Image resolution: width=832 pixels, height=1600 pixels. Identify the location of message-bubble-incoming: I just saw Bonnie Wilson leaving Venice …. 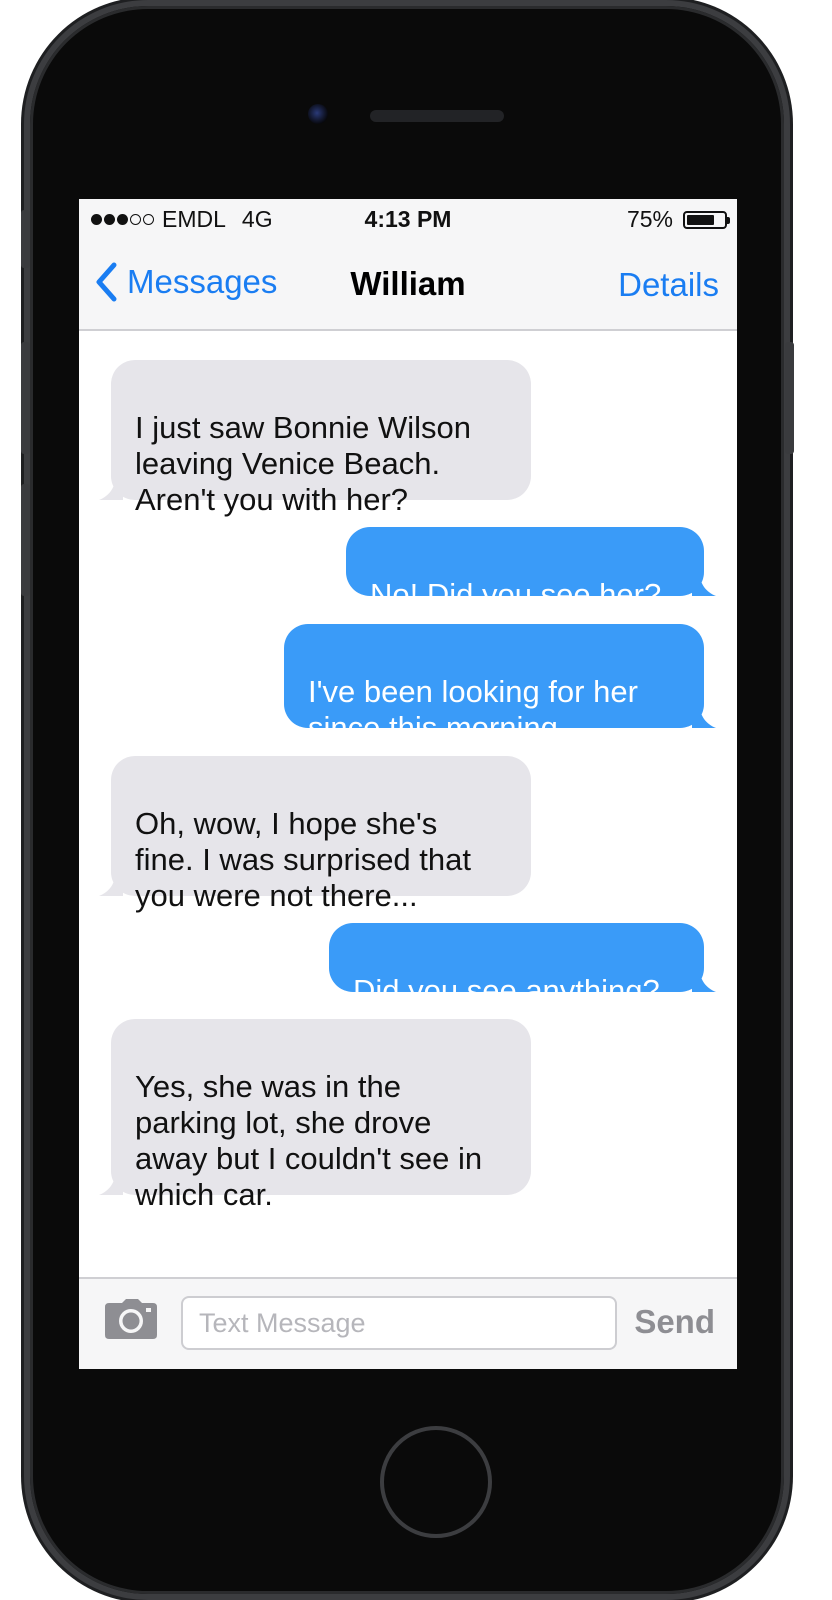
(315, 438).